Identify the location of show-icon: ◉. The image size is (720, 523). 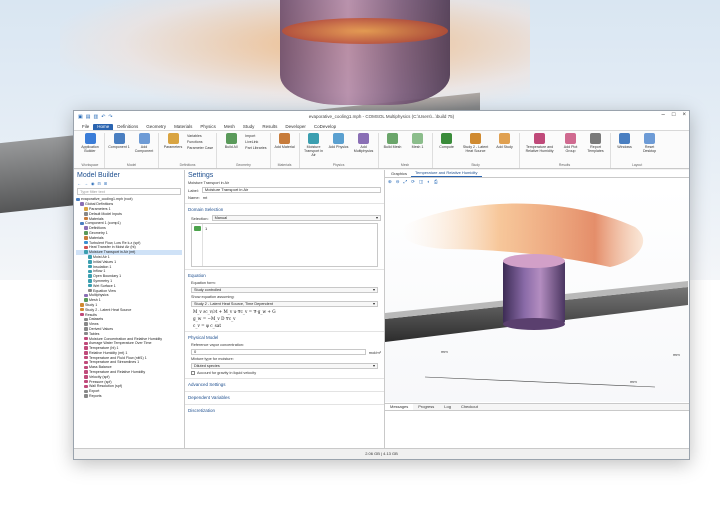
(93, 183).